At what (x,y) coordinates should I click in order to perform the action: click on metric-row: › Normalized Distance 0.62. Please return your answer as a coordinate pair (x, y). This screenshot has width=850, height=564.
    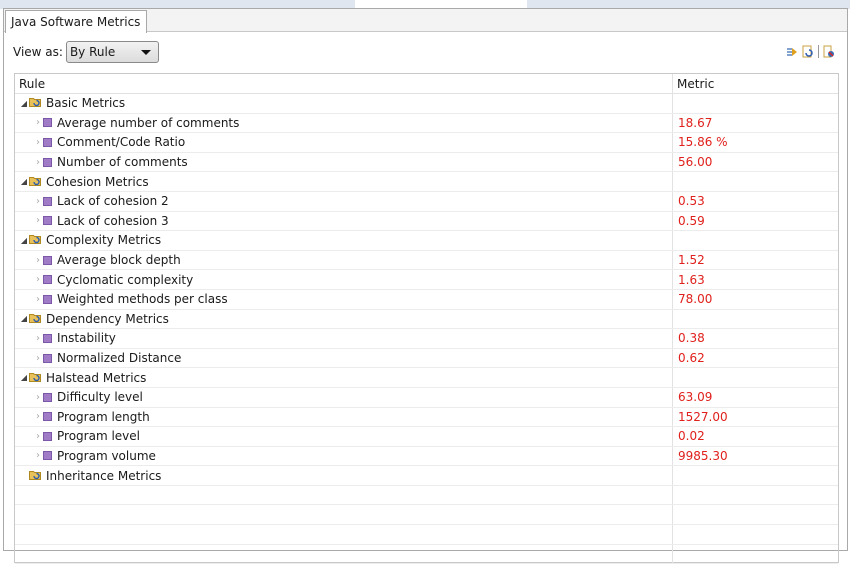
    Looking at the image, I should click on (426, 358).